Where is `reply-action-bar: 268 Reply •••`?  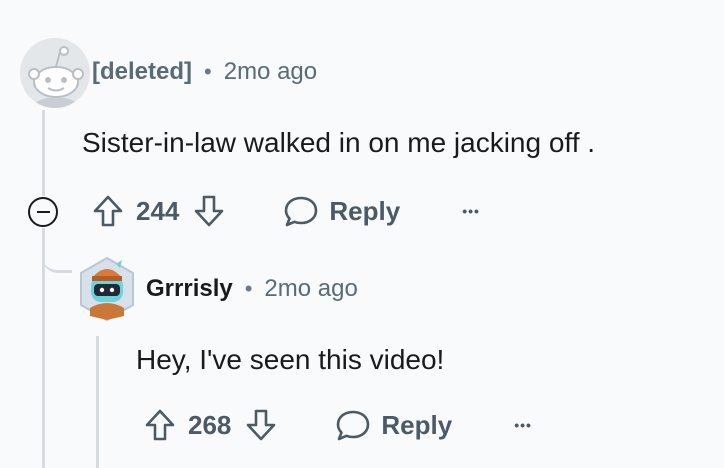
reply-action-bar: 268 Reply ••• is located at coordinates (338, 425).